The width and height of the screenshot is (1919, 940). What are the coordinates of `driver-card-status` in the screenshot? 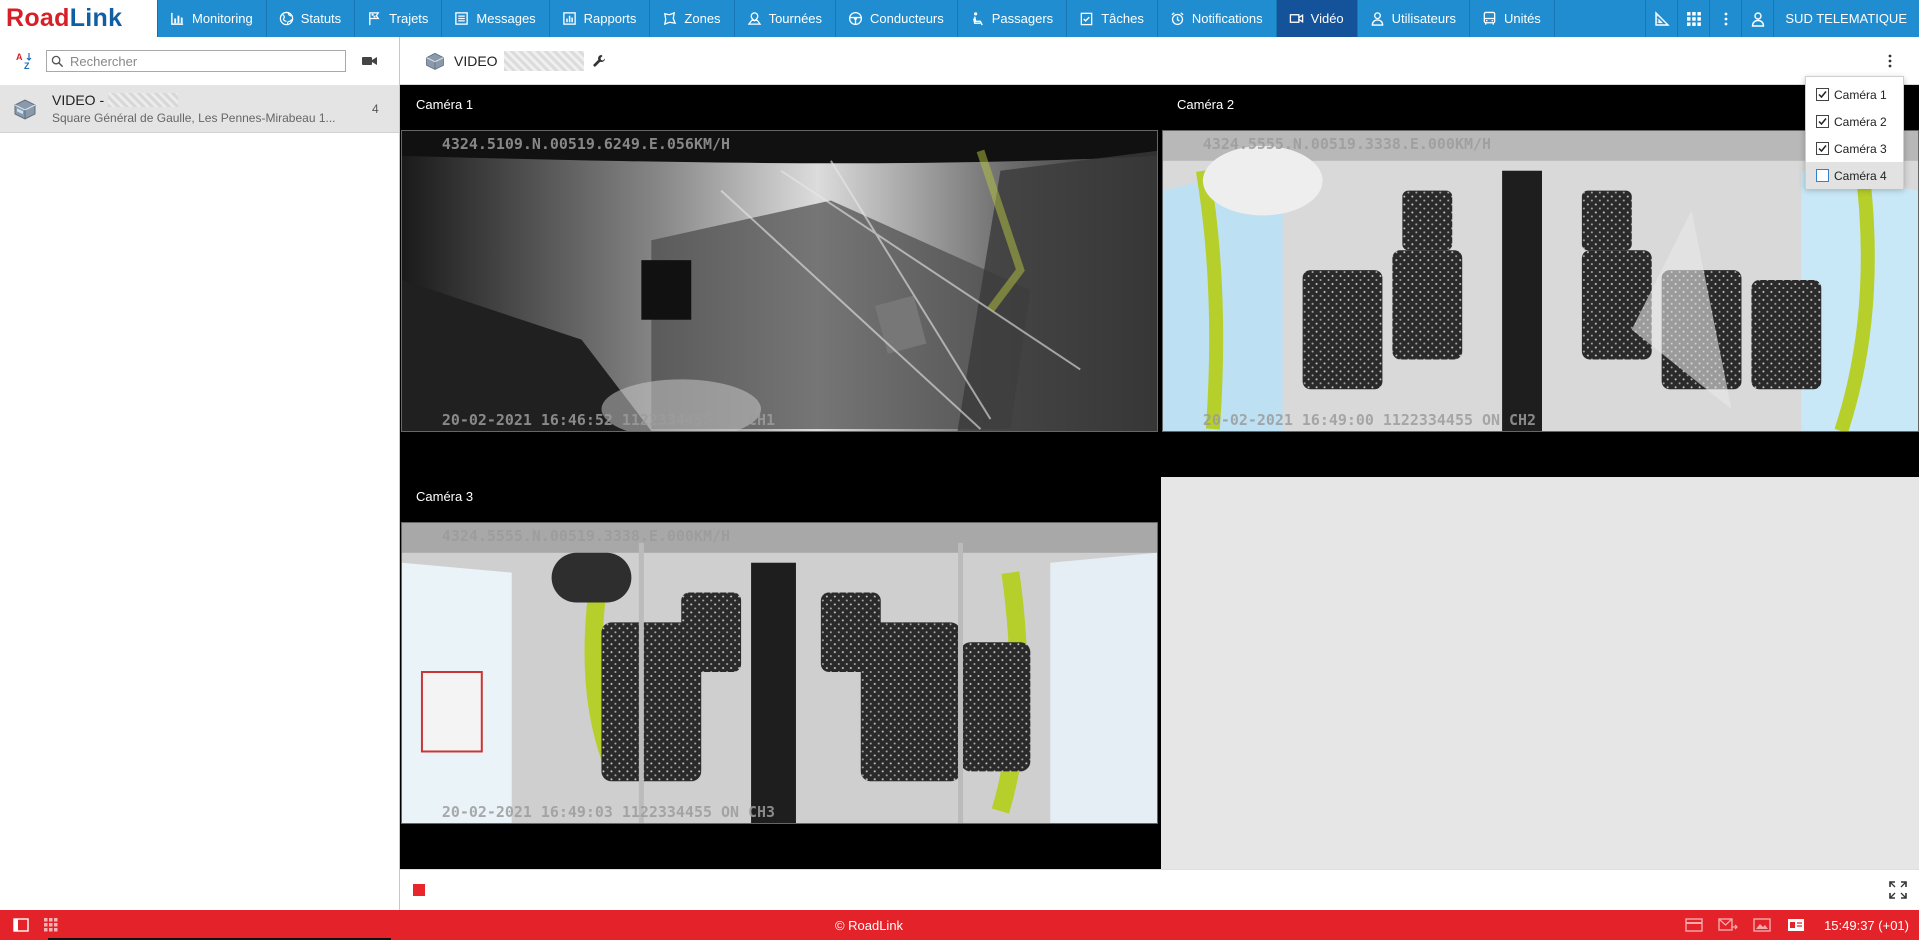 It's located at (1796, 925).